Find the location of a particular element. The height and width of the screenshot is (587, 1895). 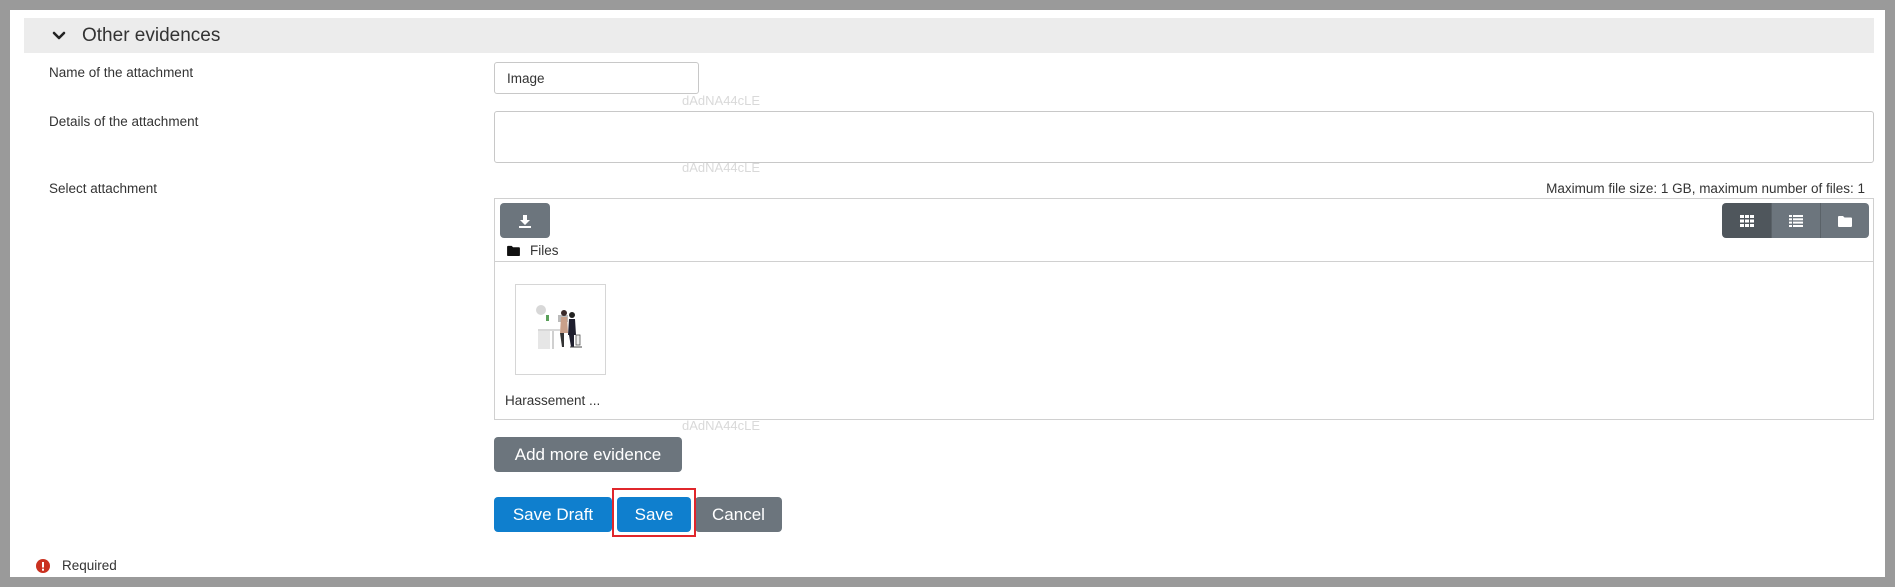

details-label: Details of the attachment is located at coordinates (124, 121).